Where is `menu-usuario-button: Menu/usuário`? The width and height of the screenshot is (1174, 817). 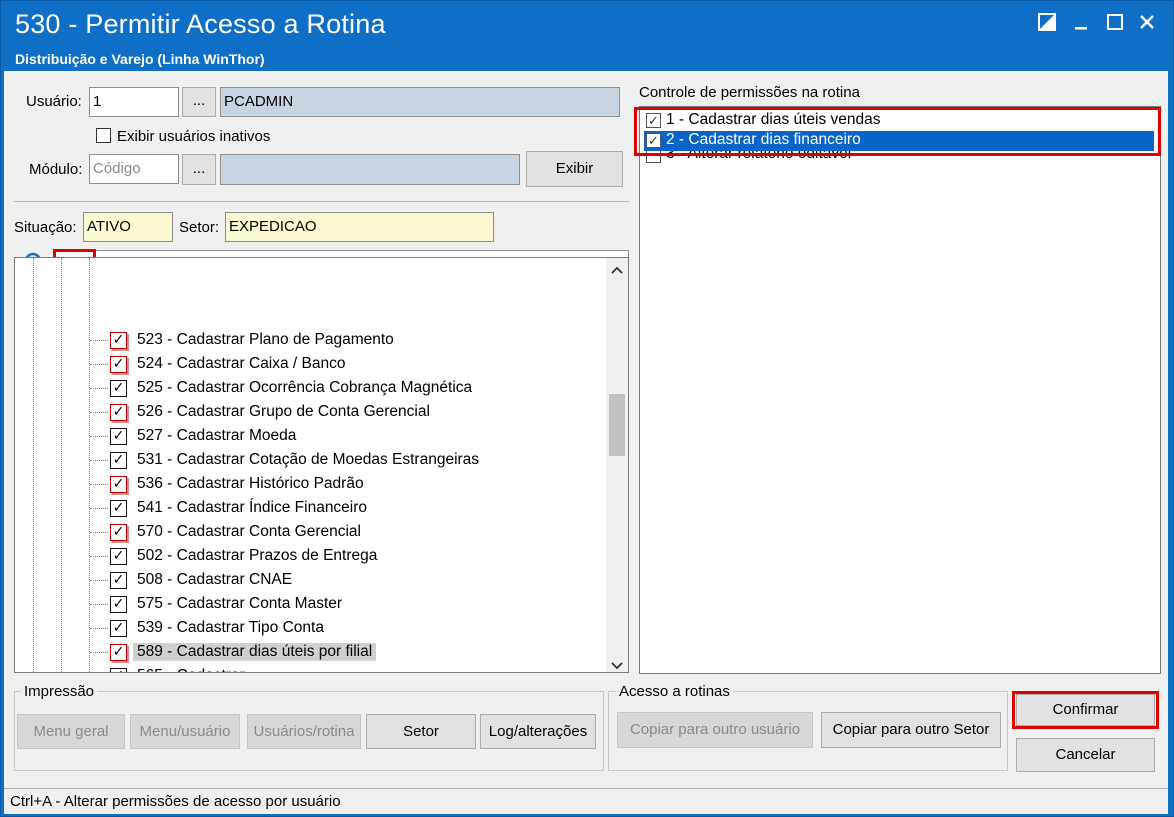
menu-usuario-button: Menu/usuário is located at coordinates (185, 731).